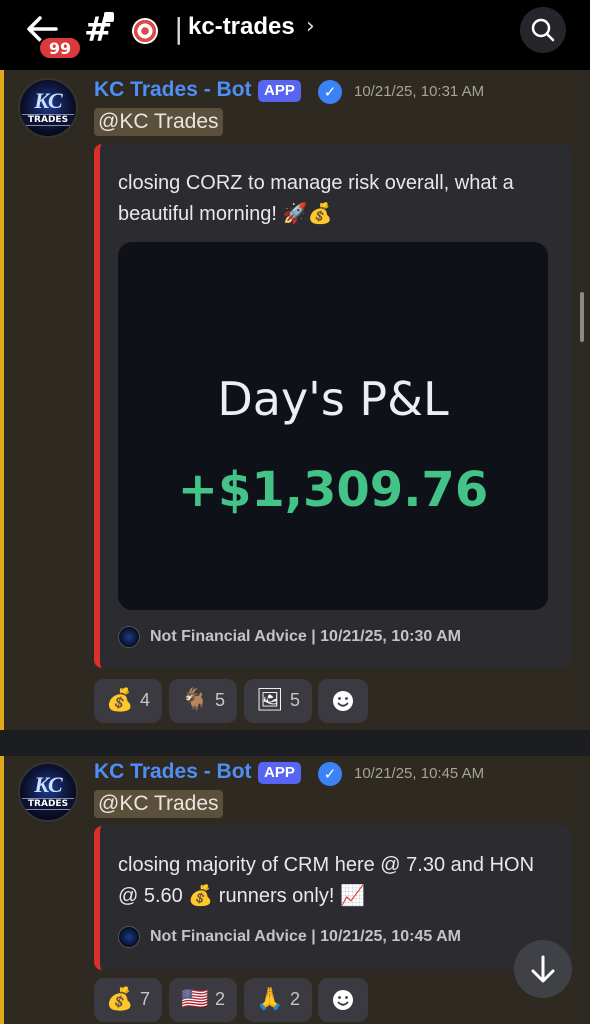  I want to click on target-icon, so click(145, 31).